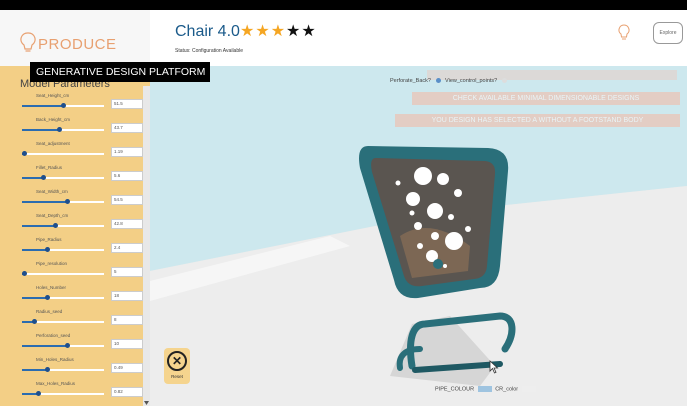 The image size is (687, 406). What do you see at coordinates (52, 215) in the screenshot?
I see `parameter-label: Seat_Depth_cm` at bounding box center [52, 215].